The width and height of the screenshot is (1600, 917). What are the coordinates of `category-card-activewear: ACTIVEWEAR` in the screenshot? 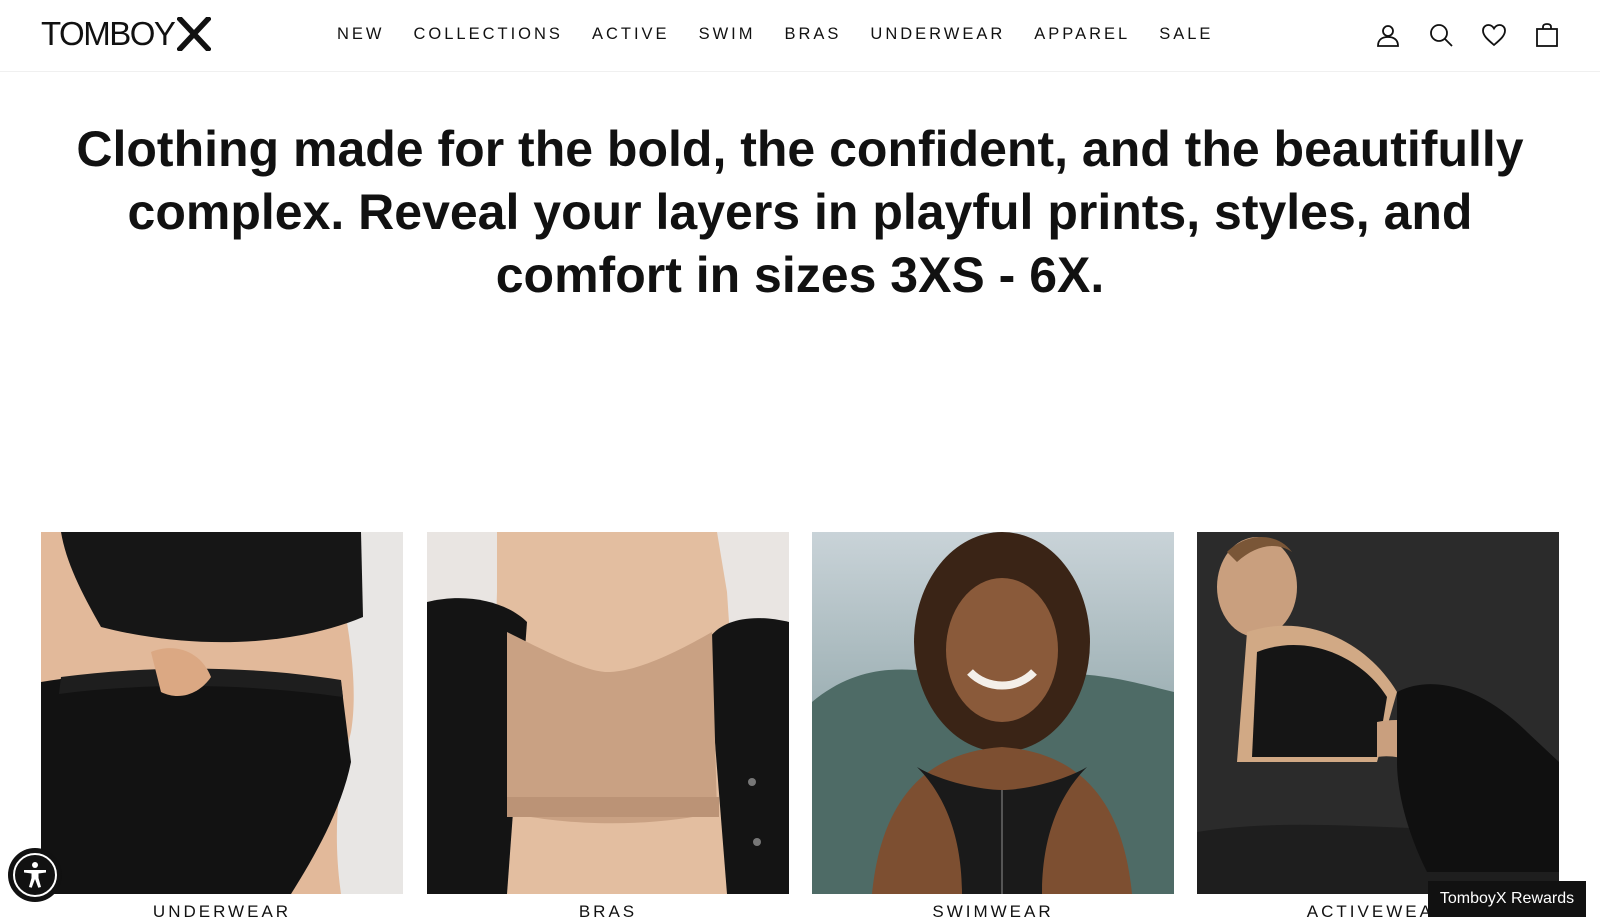 It's located at (1378, 724).